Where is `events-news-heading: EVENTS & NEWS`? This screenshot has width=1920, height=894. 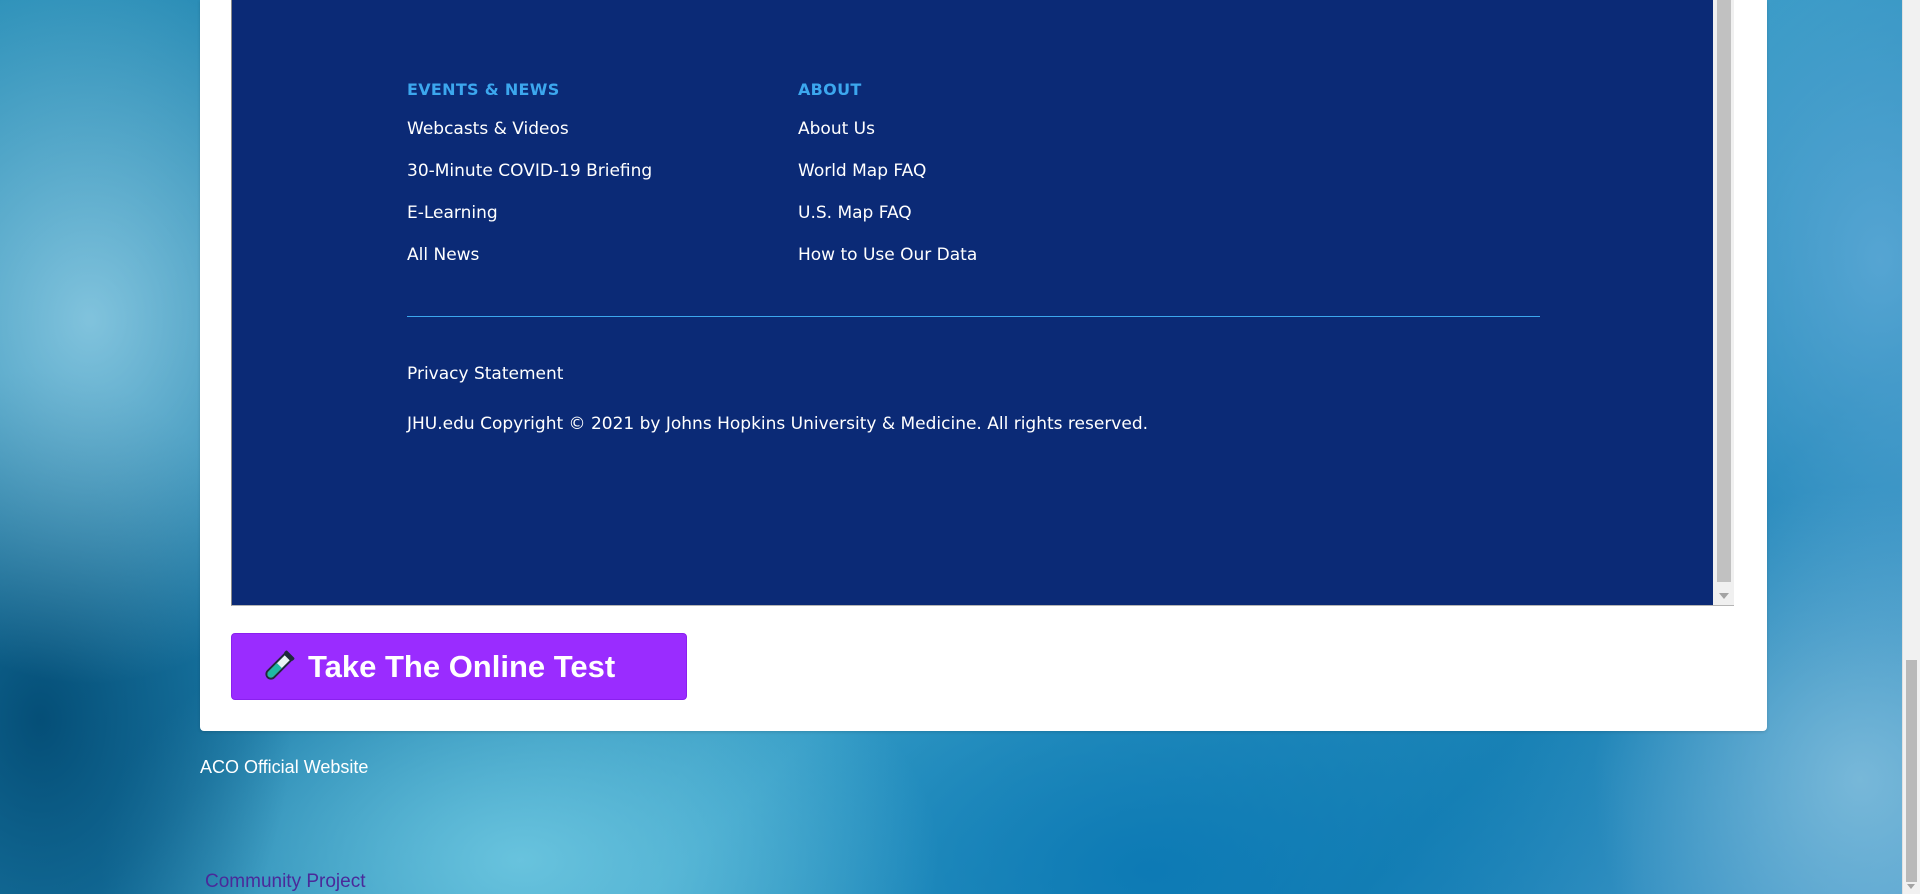
events-news-heading: EVENTS & NEWS is located at coordinates (483, 89).